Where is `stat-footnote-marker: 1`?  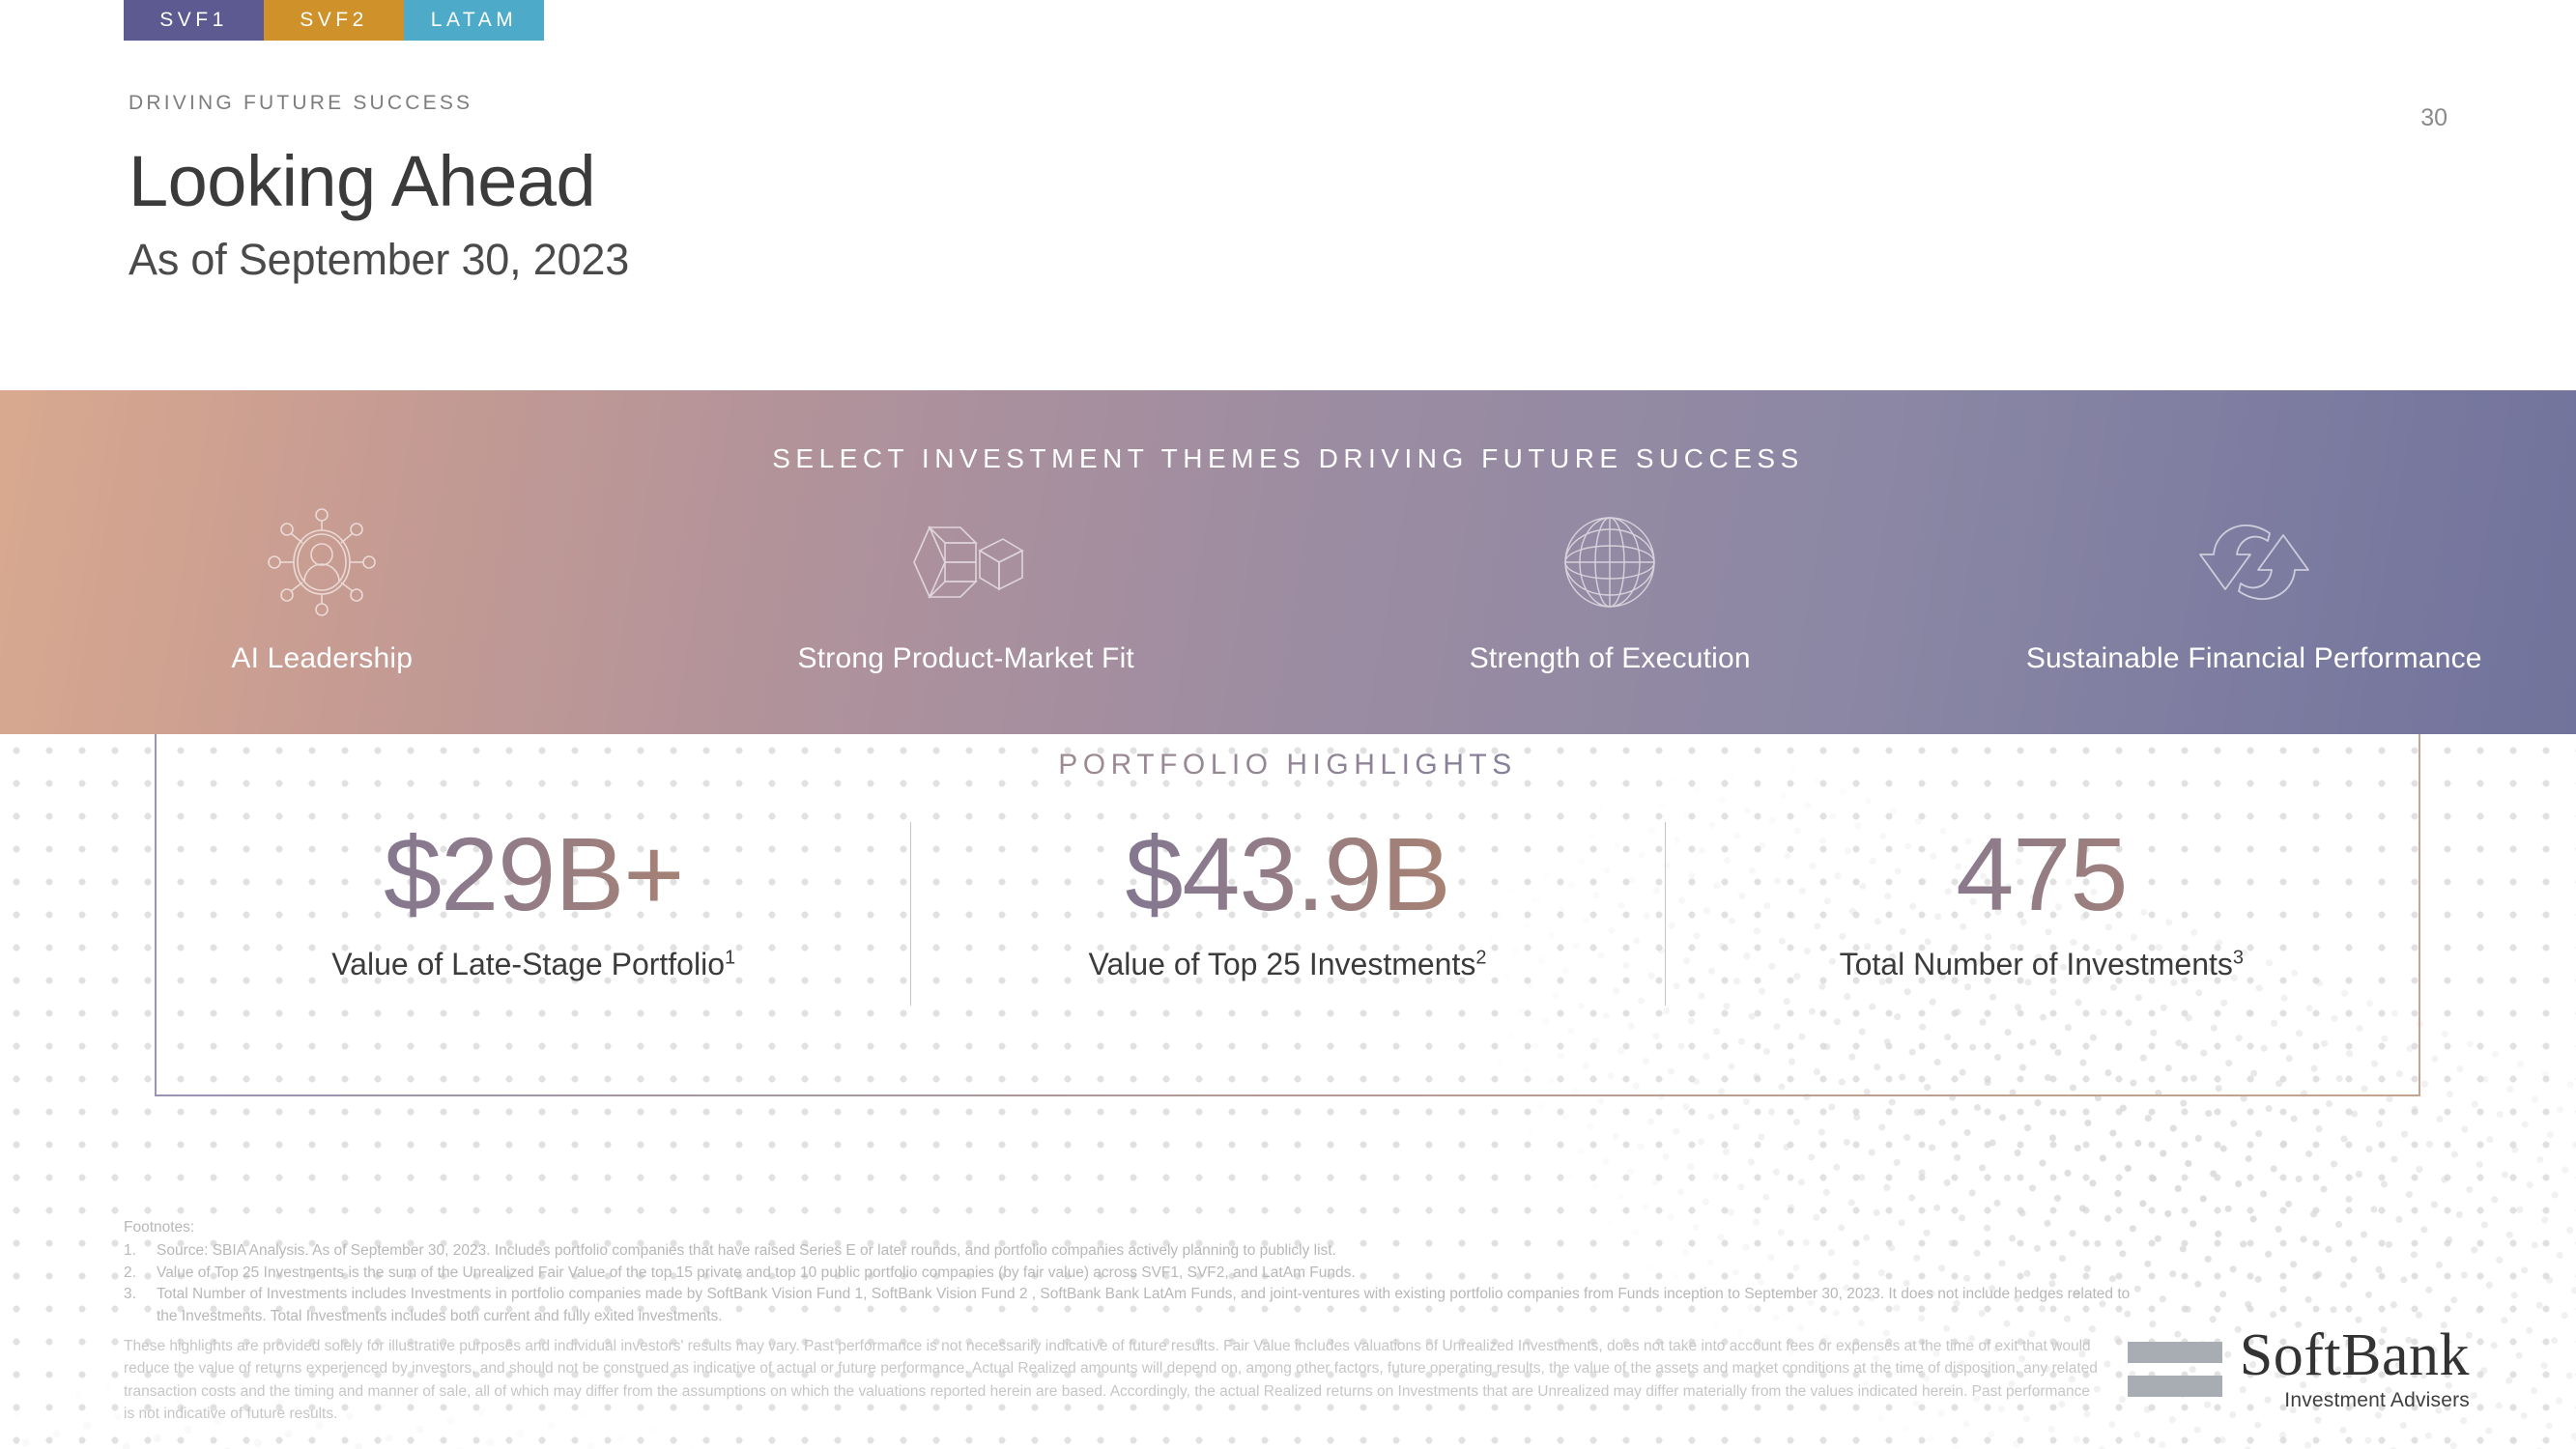
stat-footnote-marker: 1 is located at coordinates (730, 958).